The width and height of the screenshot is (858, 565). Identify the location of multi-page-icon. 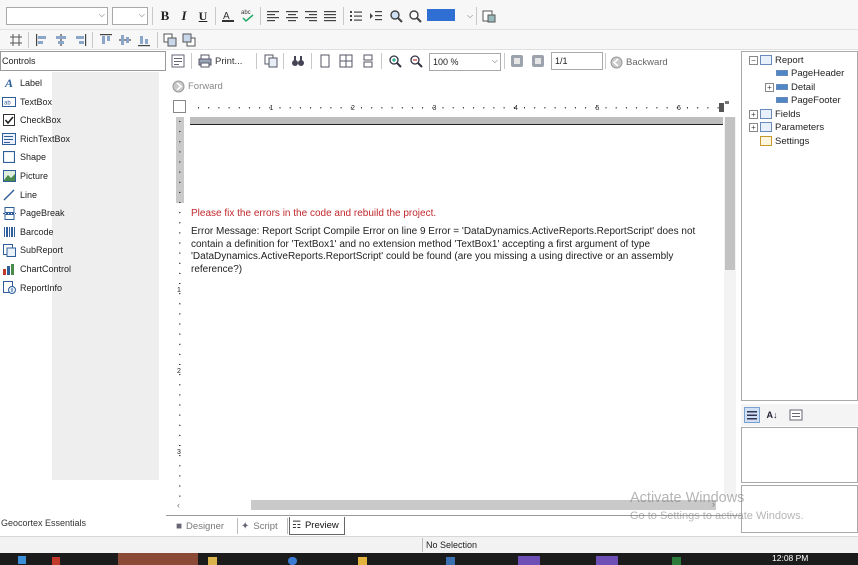
(346, 61).